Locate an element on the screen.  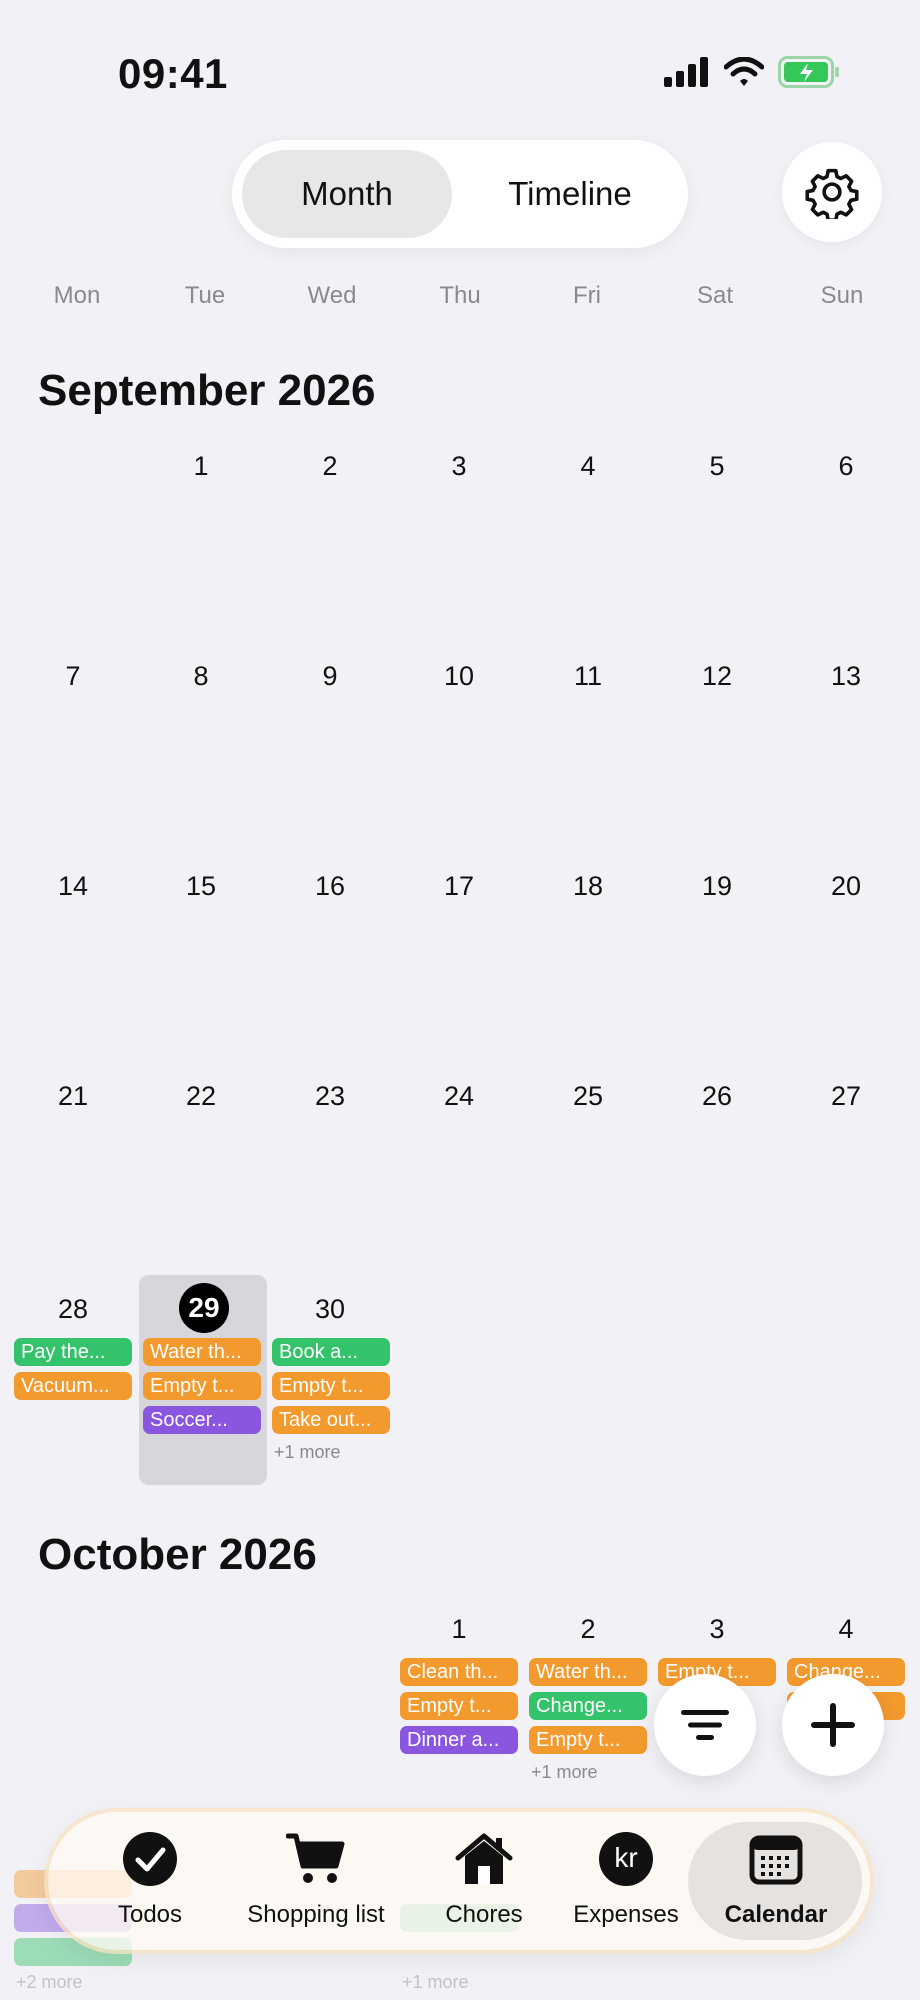
day-cell: 13 is located at coordinates (846, 676).